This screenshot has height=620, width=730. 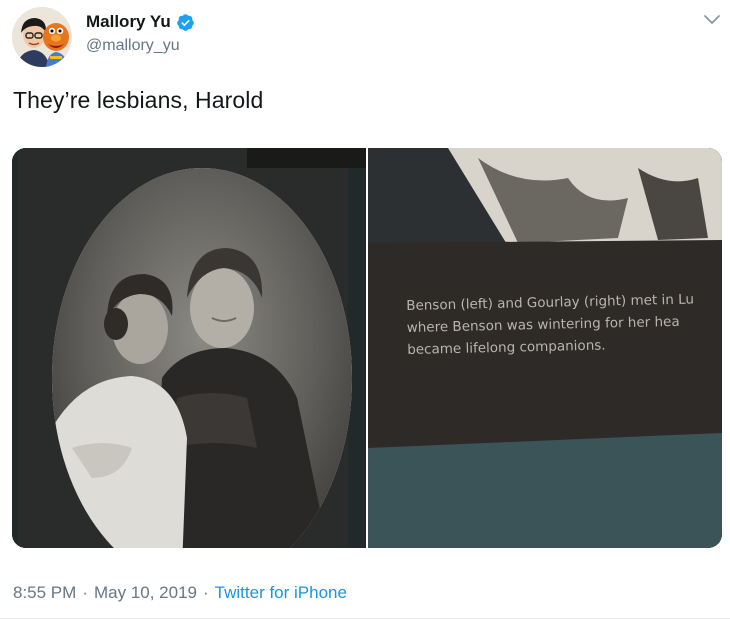 I want to click on chevron-down-icon, so click(x=712, y=20).